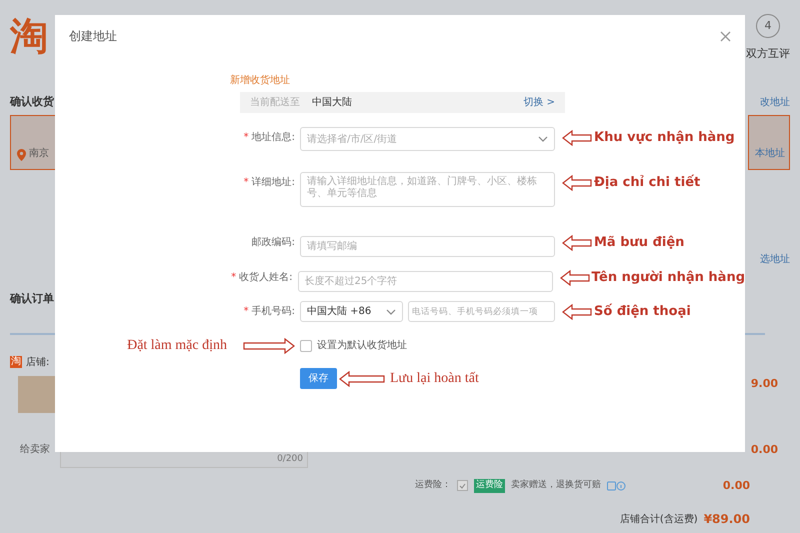 Image resolution: width=800 pixels, height=533 pixels. I want to click on insurance-text: 卖家赠送，退换货可赔, so click(556, 485).